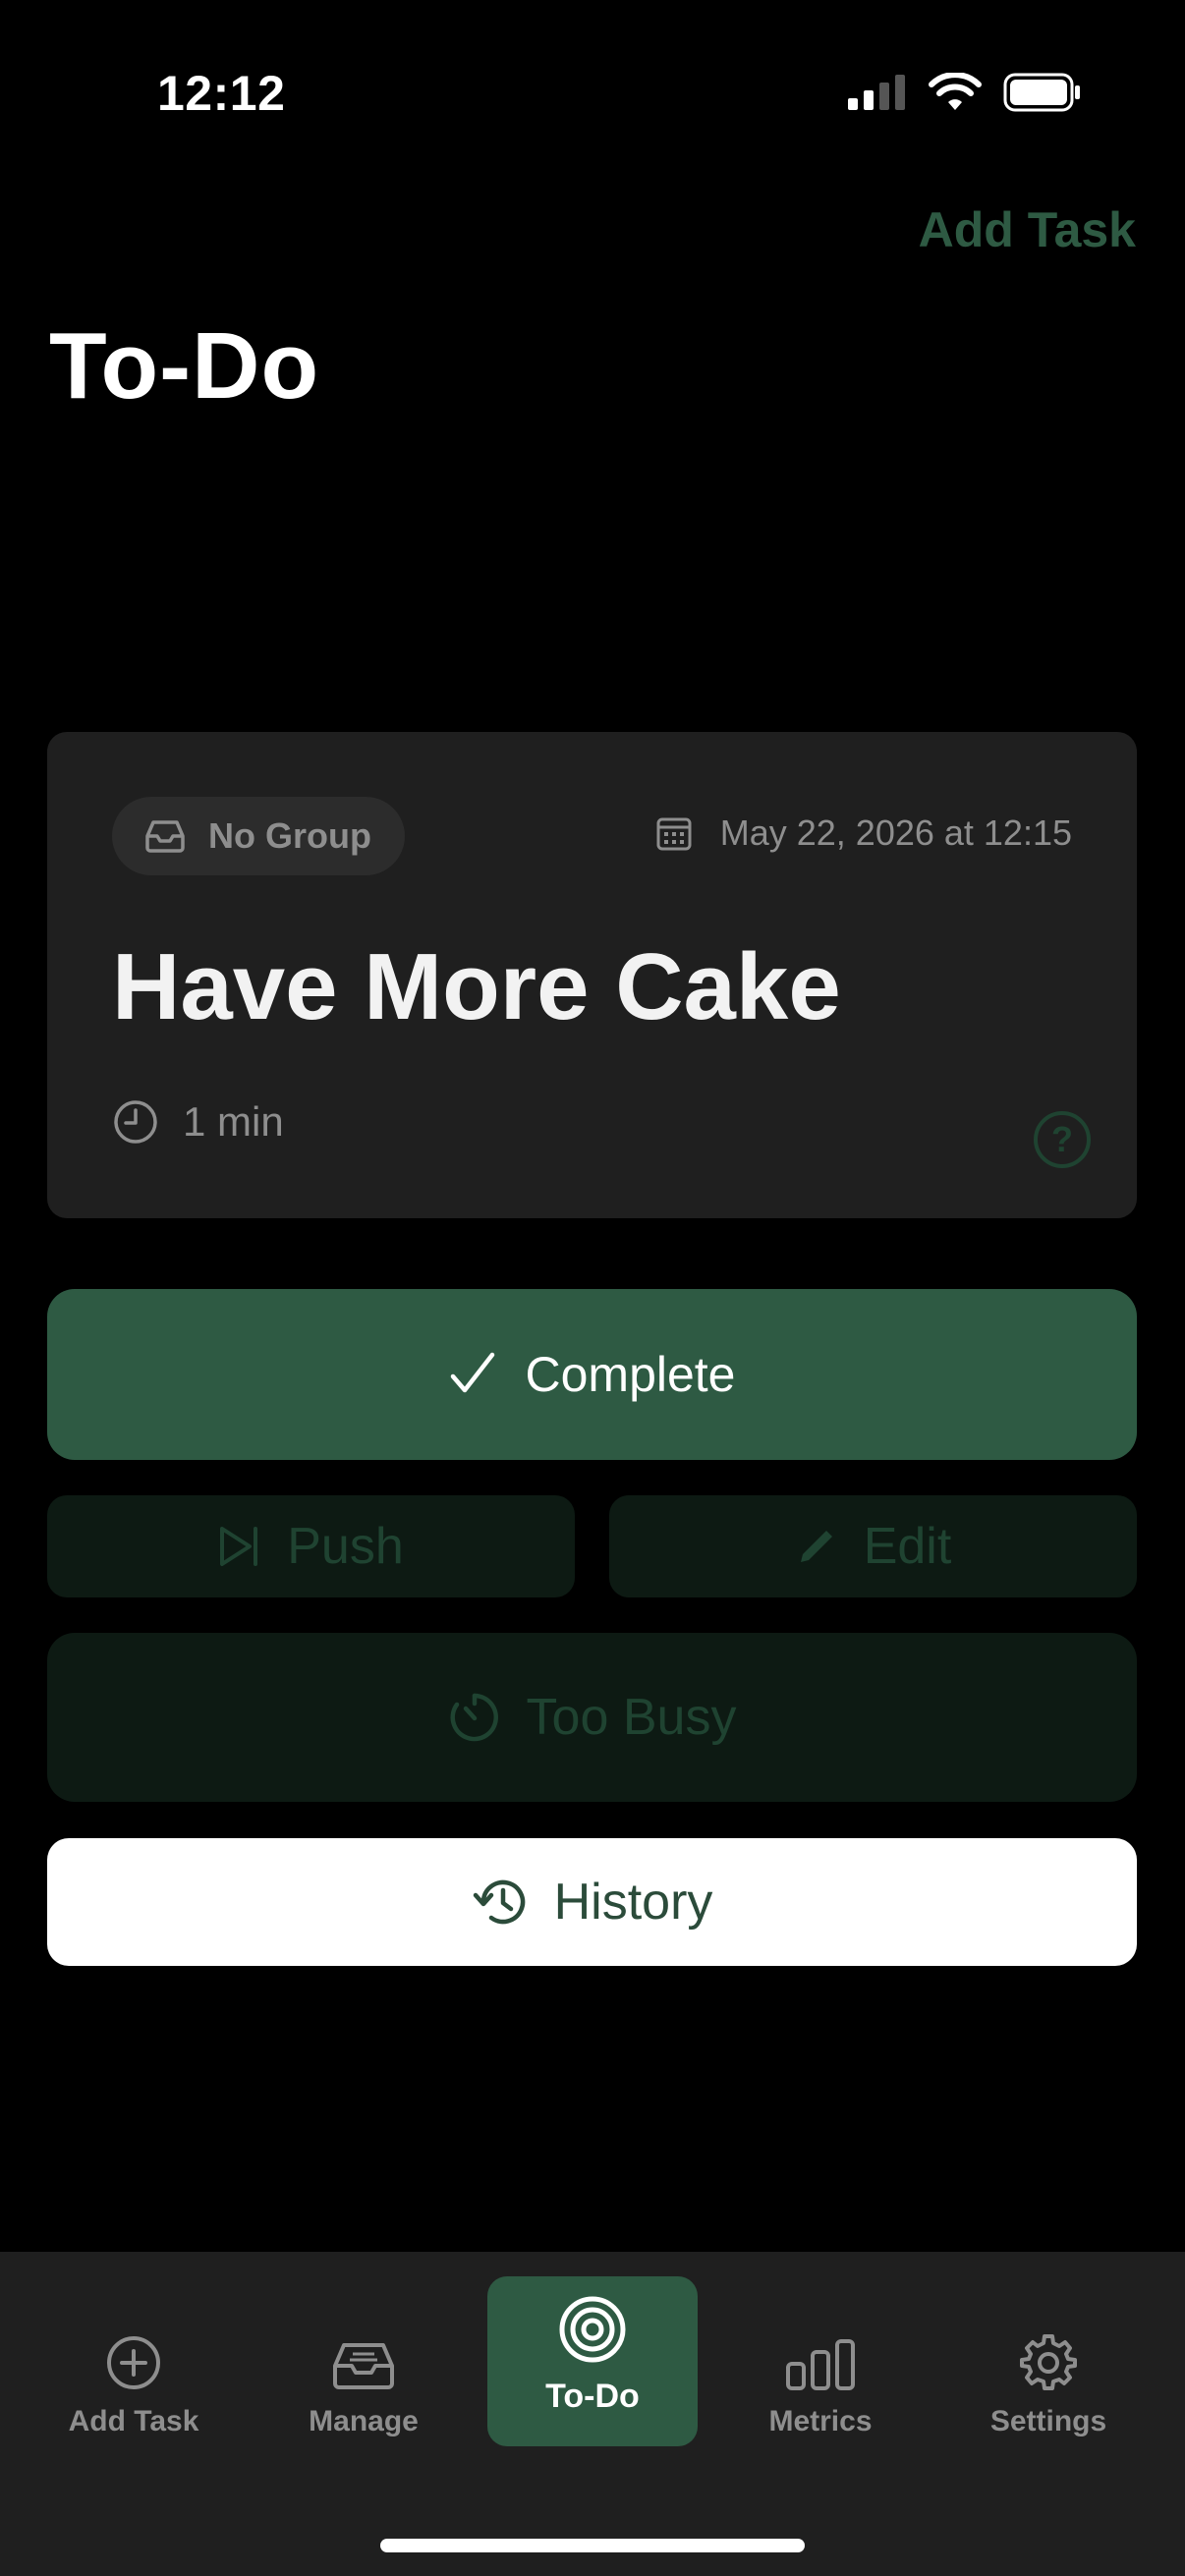 The height and width of the screenshot is (2576, 1185). I want to click on edit-button: Edit, so click(873, 1546).